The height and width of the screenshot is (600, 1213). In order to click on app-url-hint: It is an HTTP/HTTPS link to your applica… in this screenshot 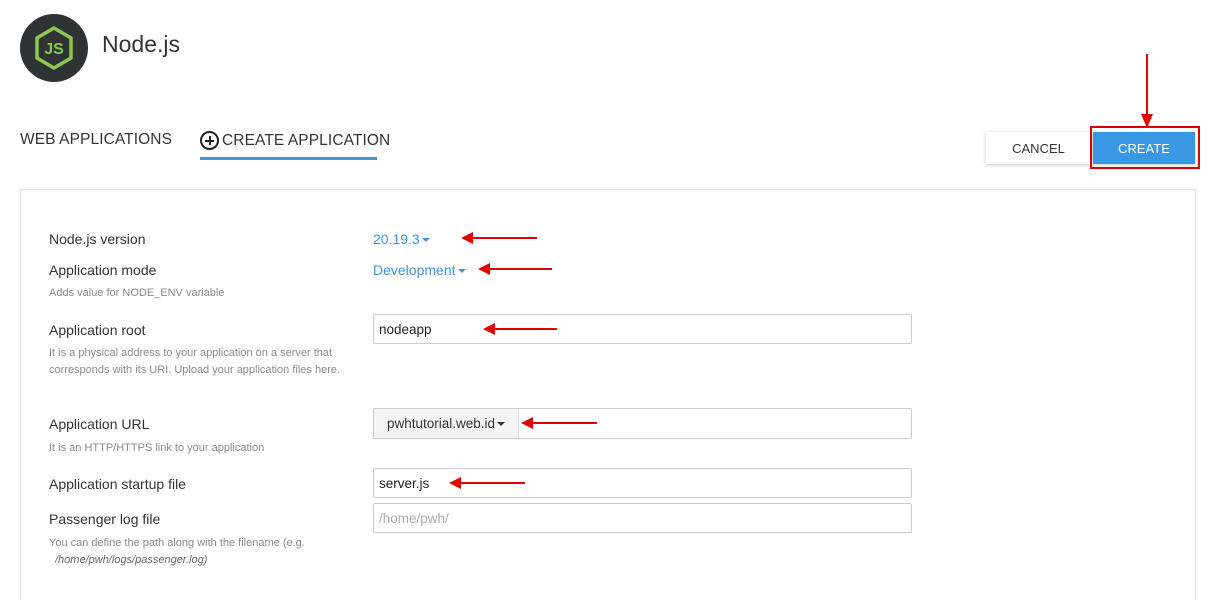, I will do `click(157, 448)`.